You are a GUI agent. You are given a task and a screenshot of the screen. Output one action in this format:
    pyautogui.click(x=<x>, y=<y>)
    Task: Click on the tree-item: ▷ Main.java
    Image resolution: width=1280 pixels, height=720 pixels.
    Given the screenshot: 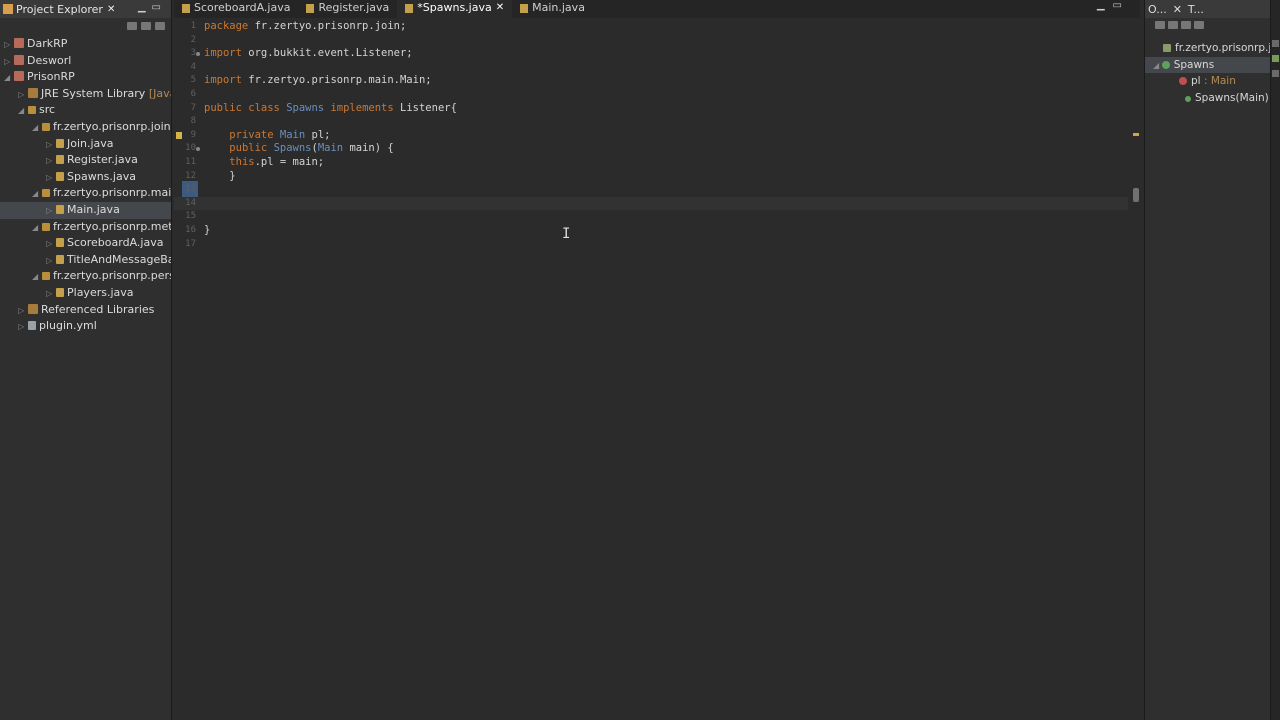 What is the action you would take?
    pyautogui.click(x=85, y=210)
    